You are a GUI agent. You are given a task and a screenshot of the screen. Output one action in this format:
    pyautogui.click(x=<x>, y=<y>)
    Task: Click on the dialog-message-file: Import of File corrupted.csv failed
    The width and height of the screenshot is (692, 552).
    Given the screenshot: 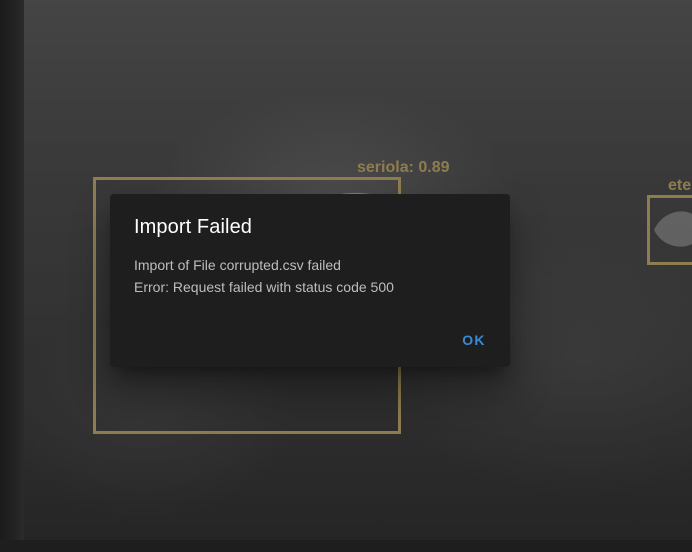 What is the action you would take?
    pyautogui.click(x=237, y=265)
    